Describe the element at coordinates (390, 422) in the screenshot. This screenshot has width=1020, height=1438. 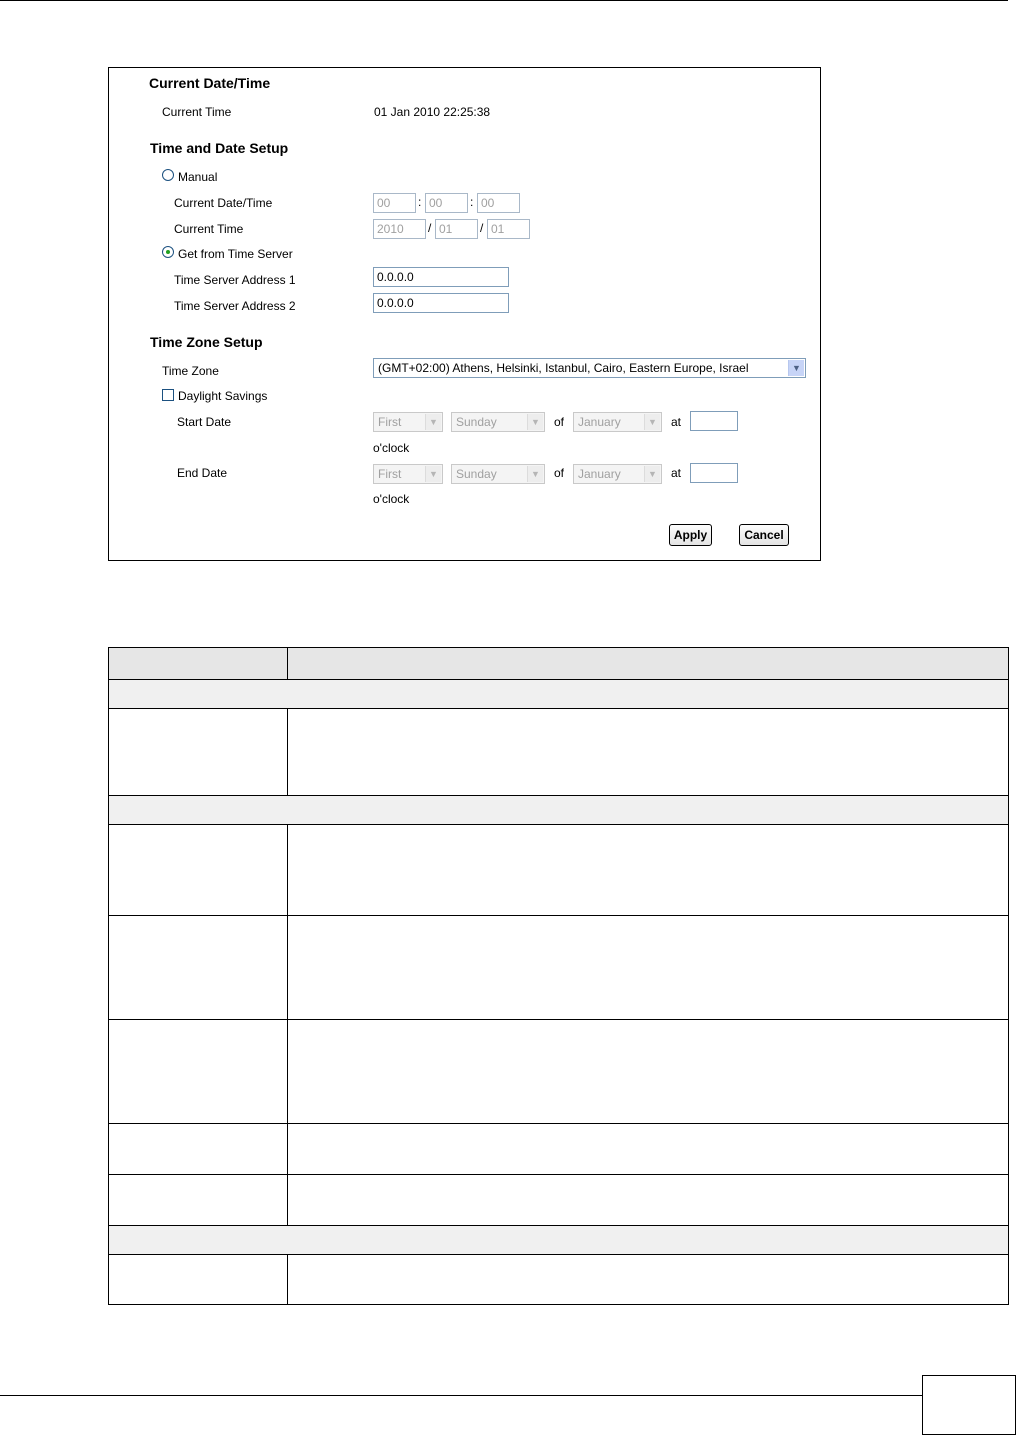
I see `start-week-value: First` at that location.